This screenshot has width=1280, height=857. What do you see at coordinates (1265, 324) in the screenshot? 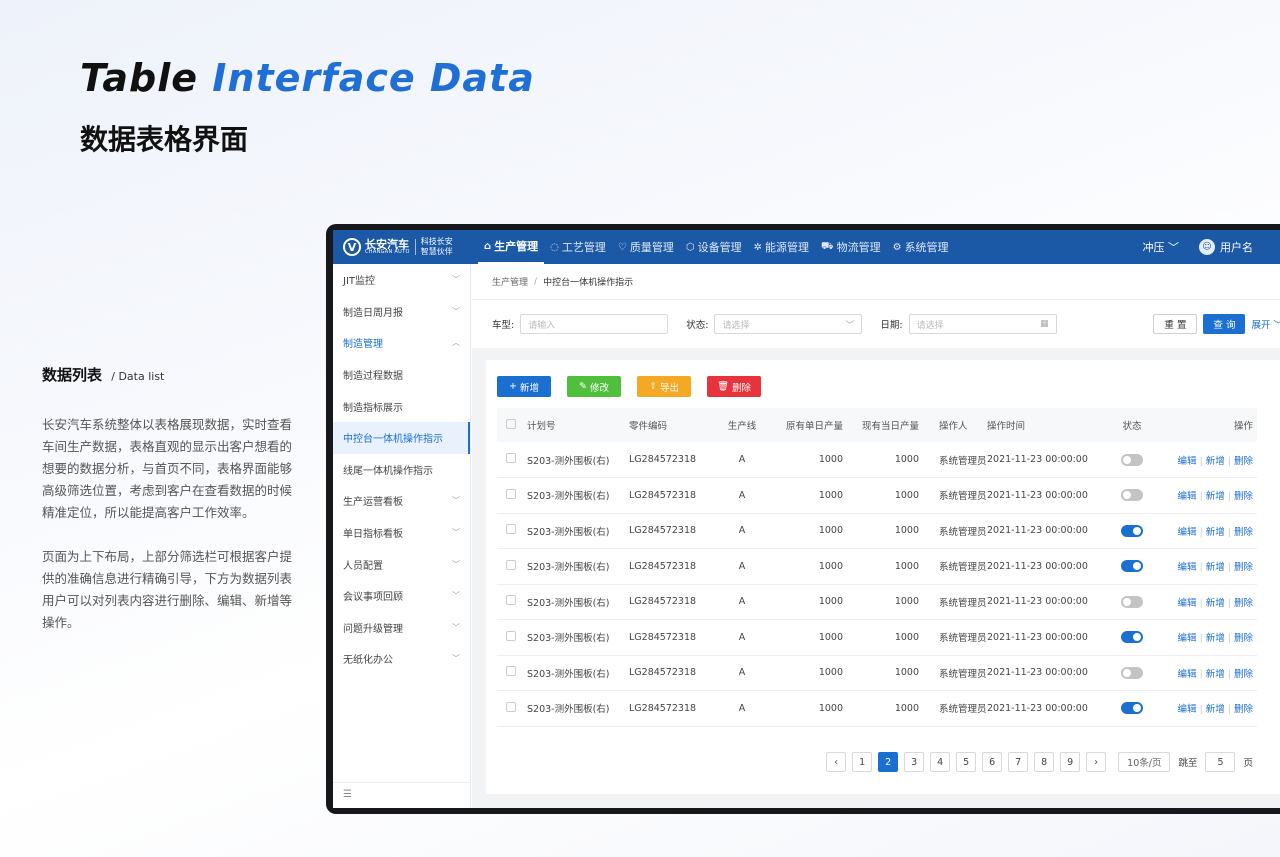
I see `expand-filters-button: 展开 ﹀` at bounding box center [1265, 324].